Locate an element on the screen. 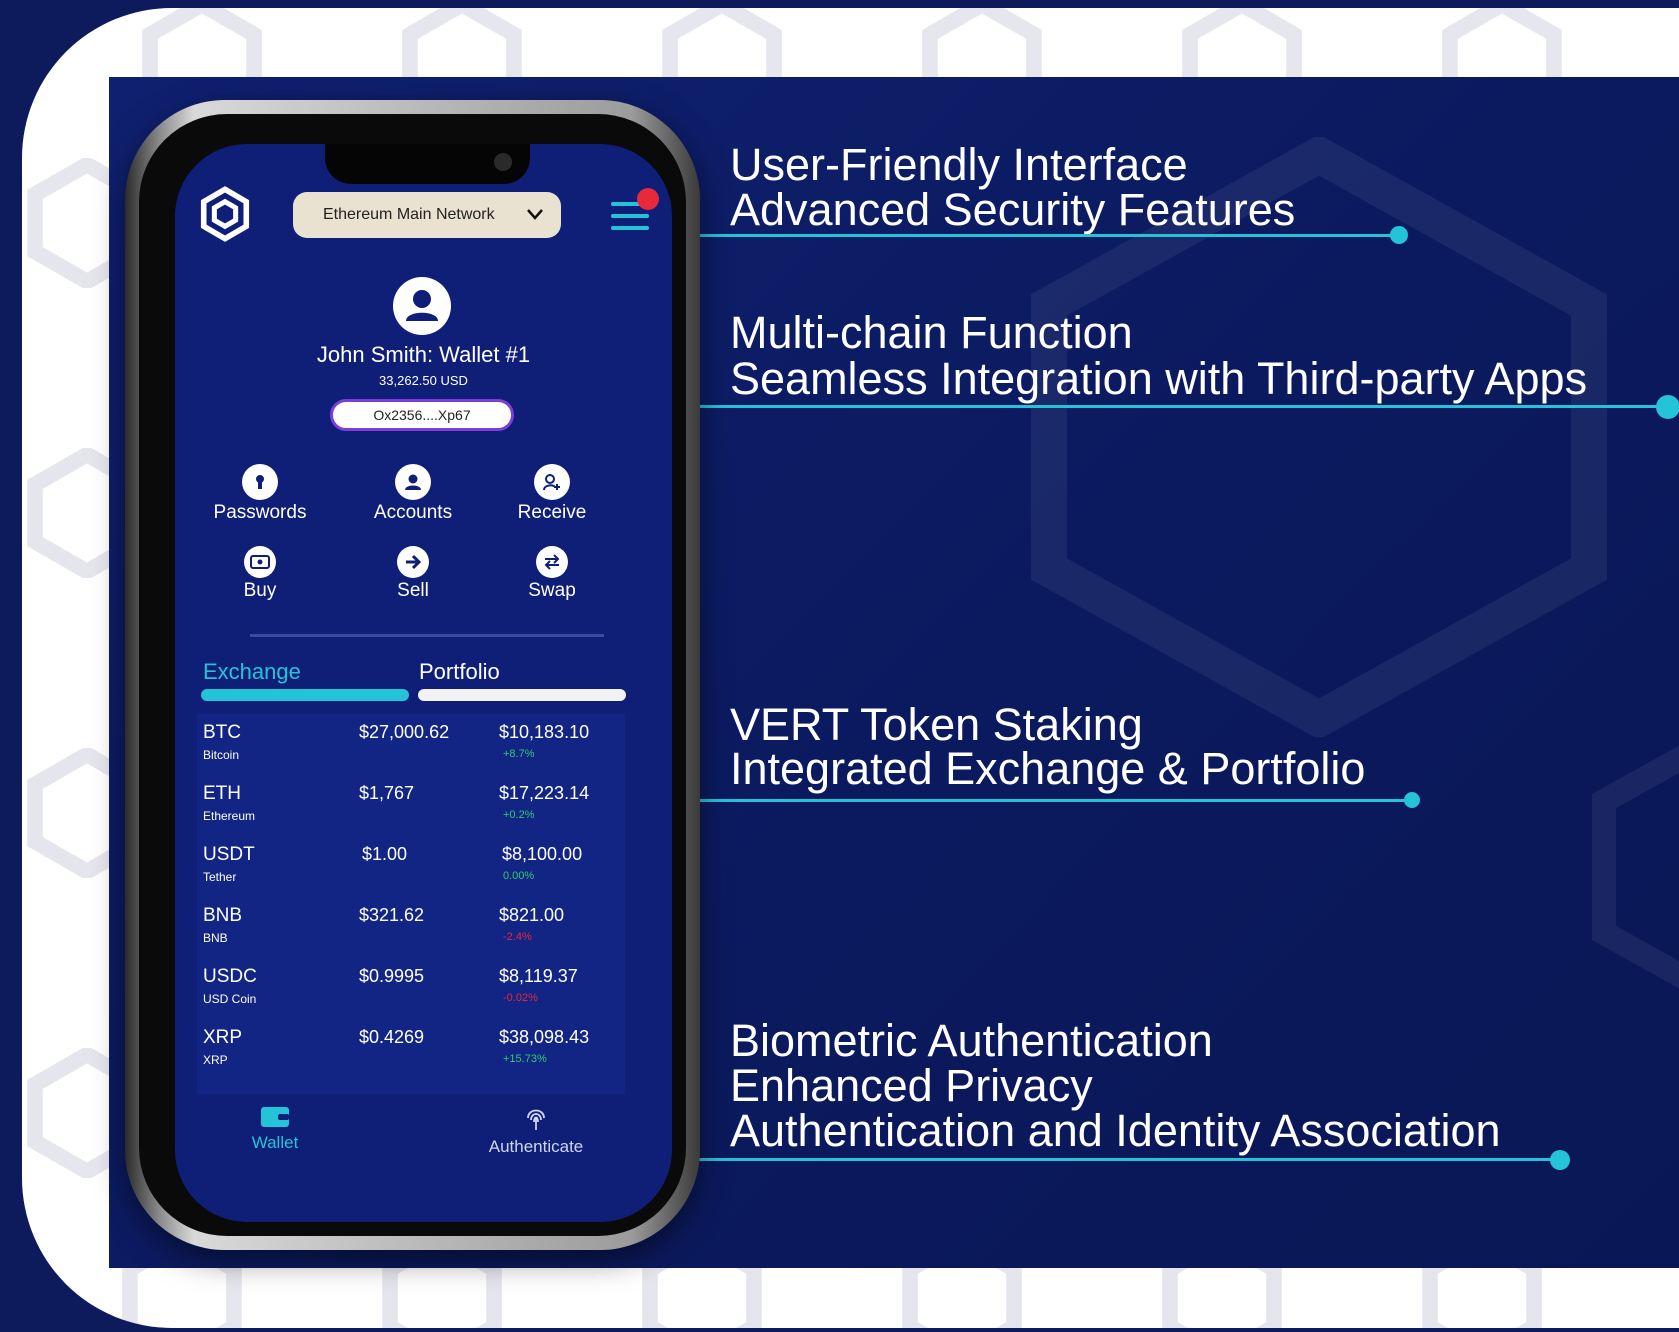 Image resolution: width=1679 pixels, height=1332 pixels. nav-wallet-label: Wallet is located at coordinates (275, 1142).